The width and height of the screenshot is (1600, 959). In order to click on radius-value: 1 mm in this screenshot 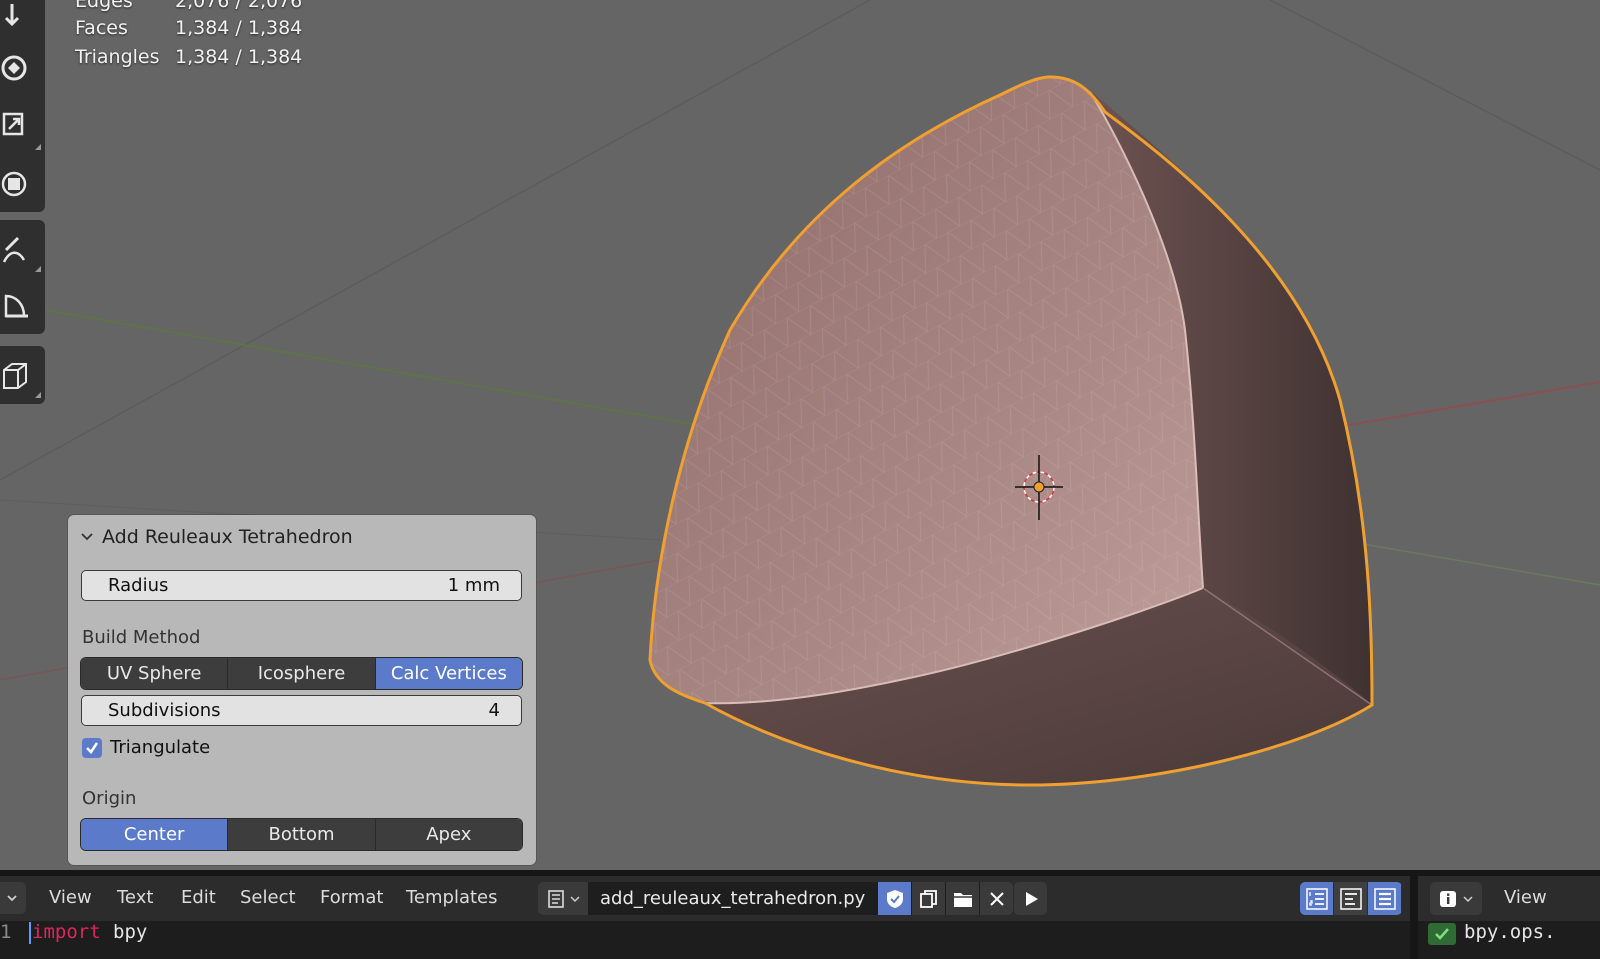, I will do `click(473, 585)`.